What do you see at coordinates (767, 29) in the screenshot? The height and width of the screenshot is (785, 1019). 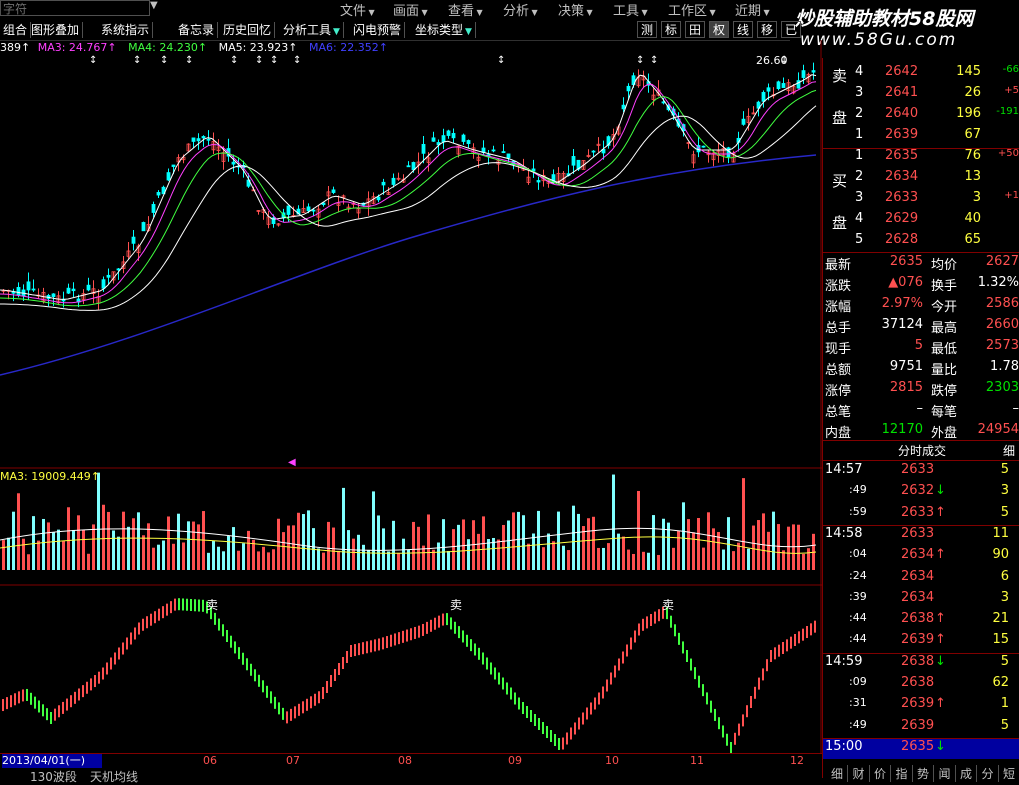 I see `toolbar-right-5: 移` at bounding box center [767, 29].